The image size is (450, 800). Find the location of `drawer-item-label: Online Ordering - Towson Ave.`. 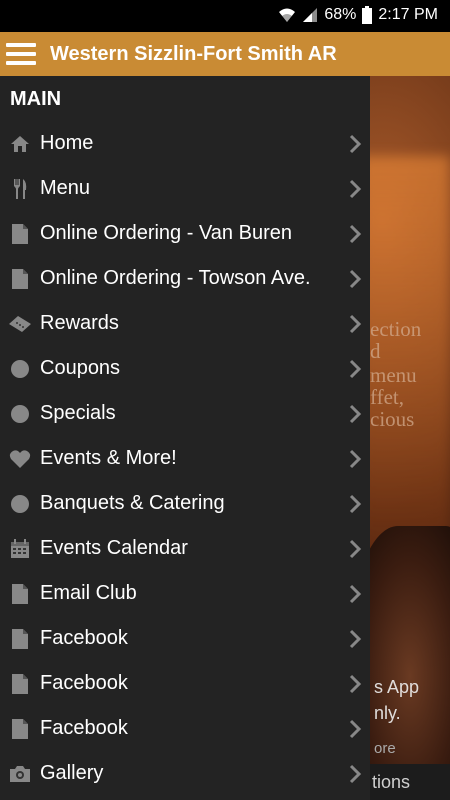

drawer-item-label: Online Ordering - Towson Ave. is located at coordinates (175, 278).